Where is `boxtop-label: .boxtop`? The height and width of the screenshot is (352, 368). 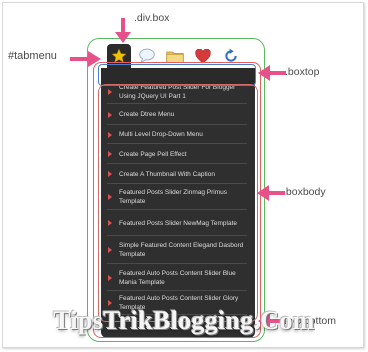 boxtop-label: .boxtop is located at coordinates (302, 72).